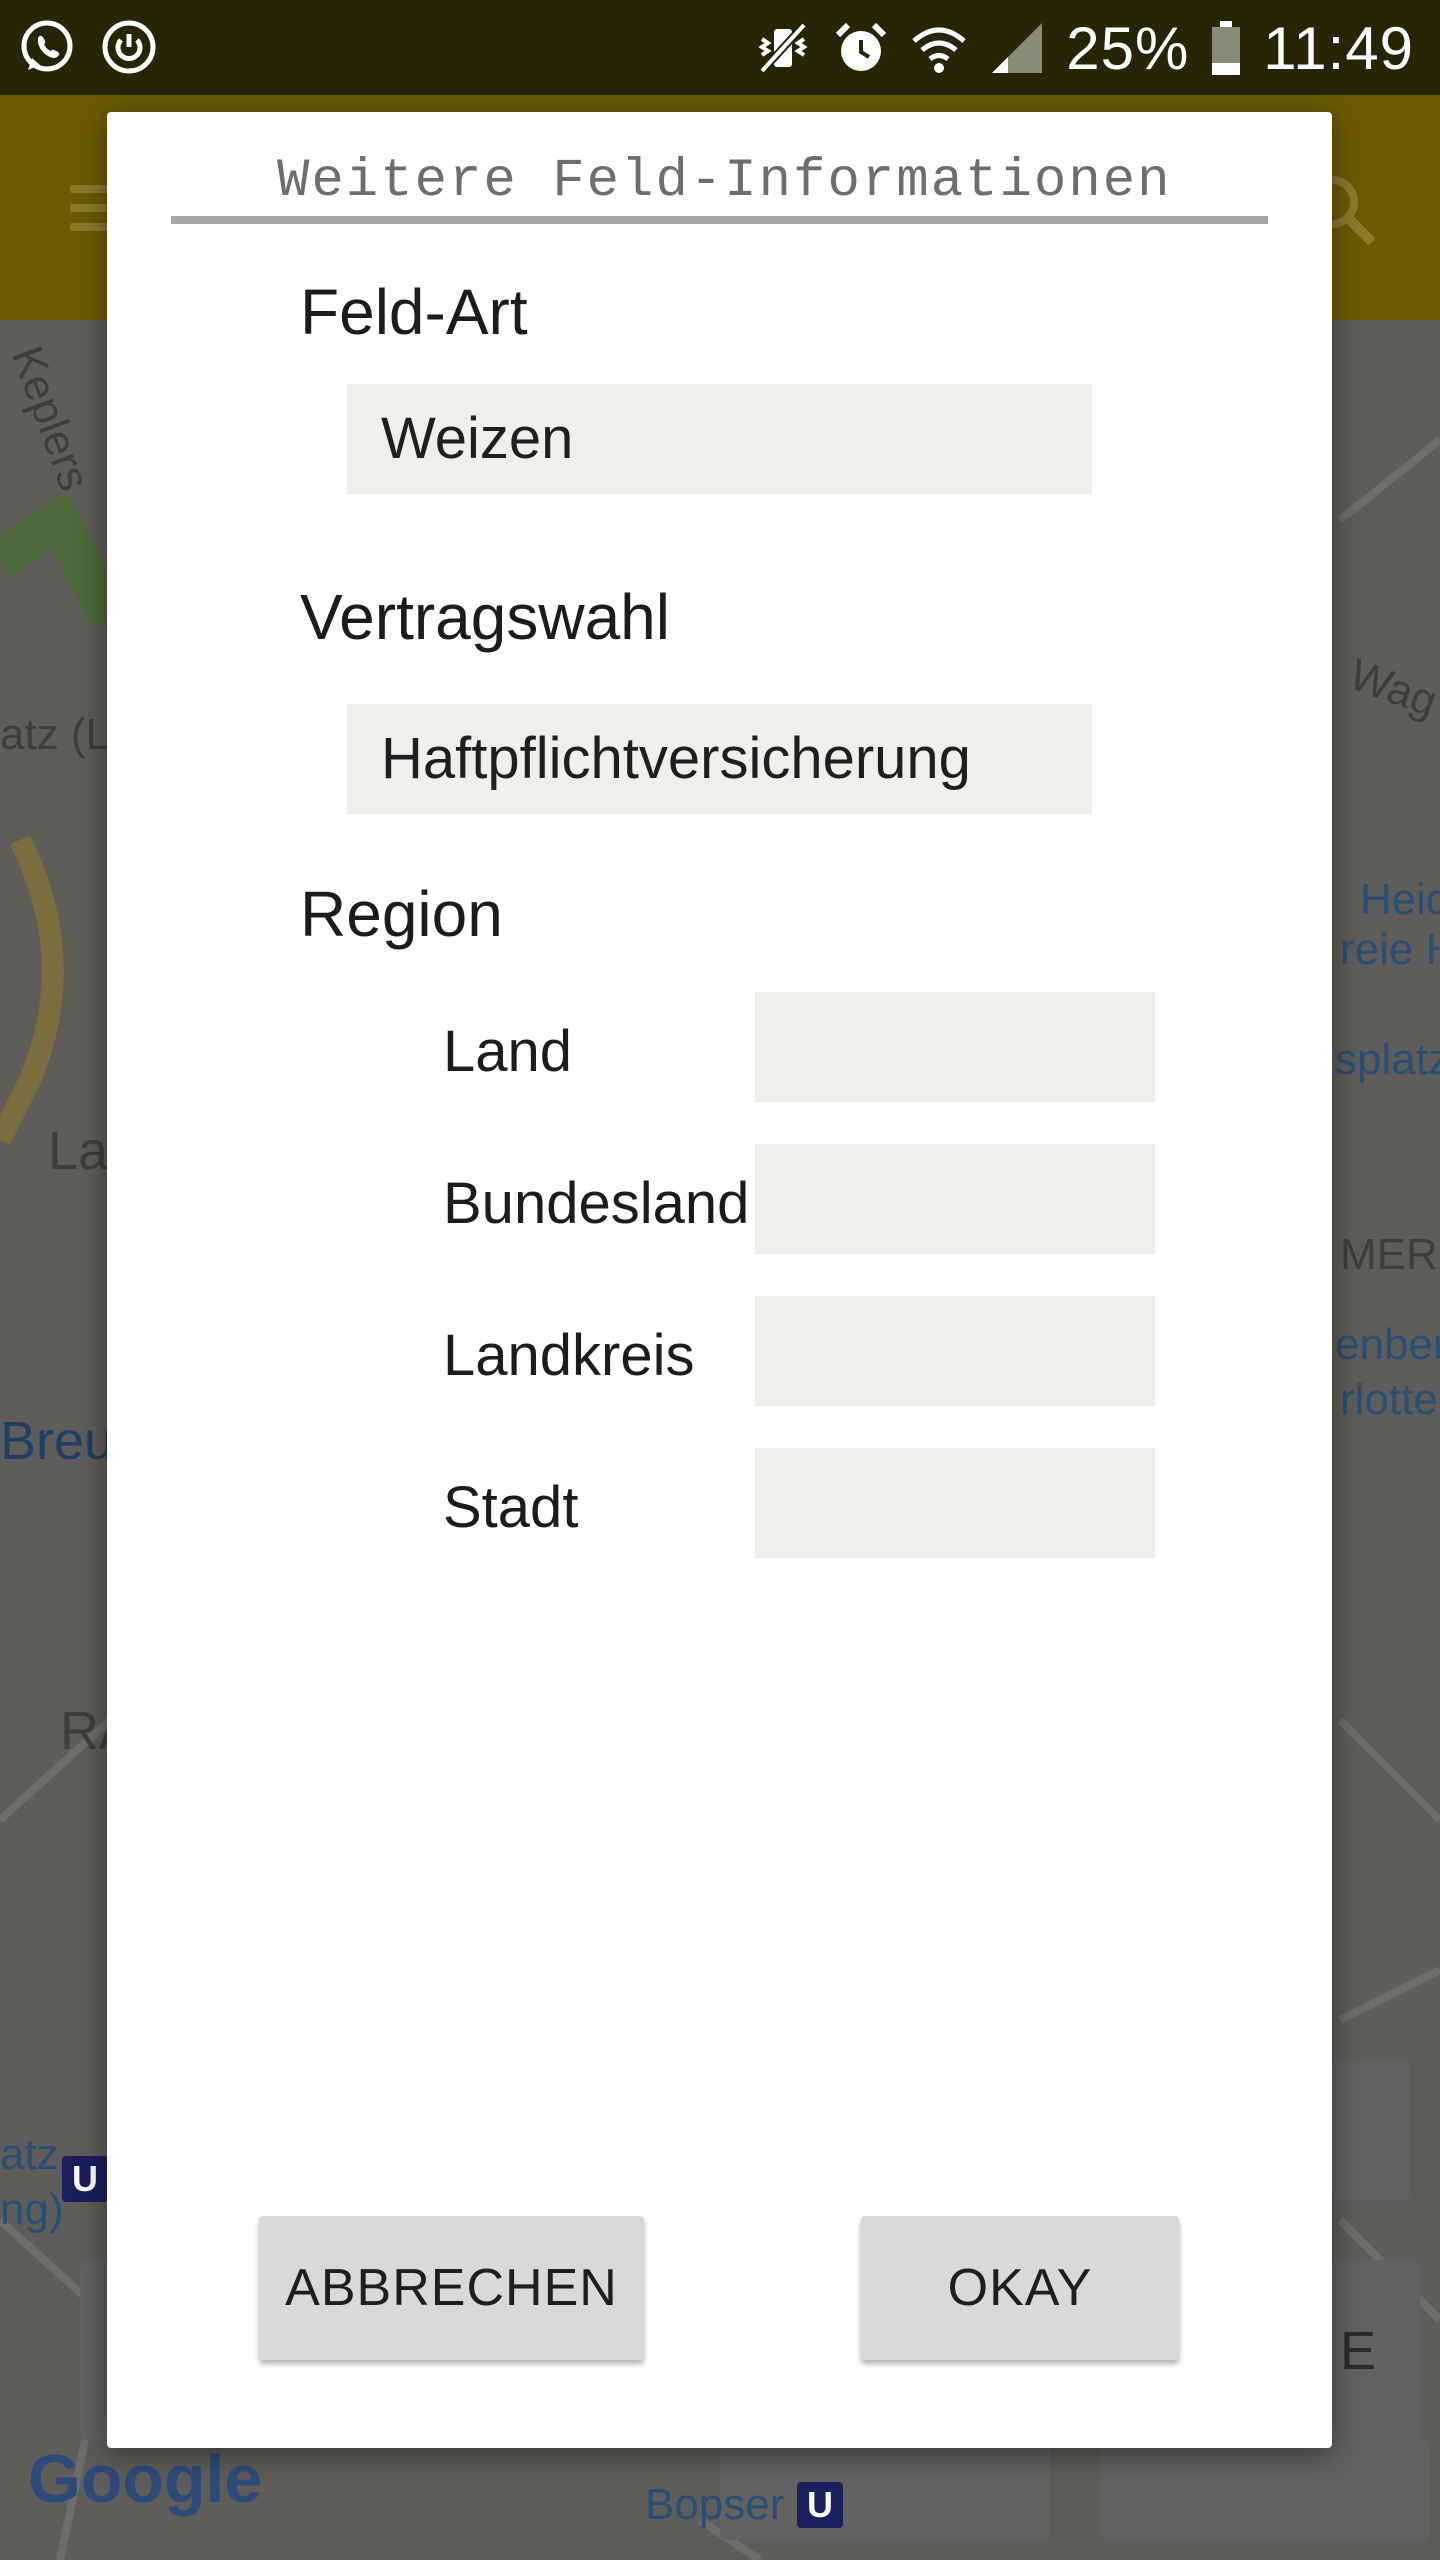 Image resolution: width=1440 pixels, height=2560 pixels. I want to click on contract-dropdown: Haftpflichtversicherung, so click(719, 759).